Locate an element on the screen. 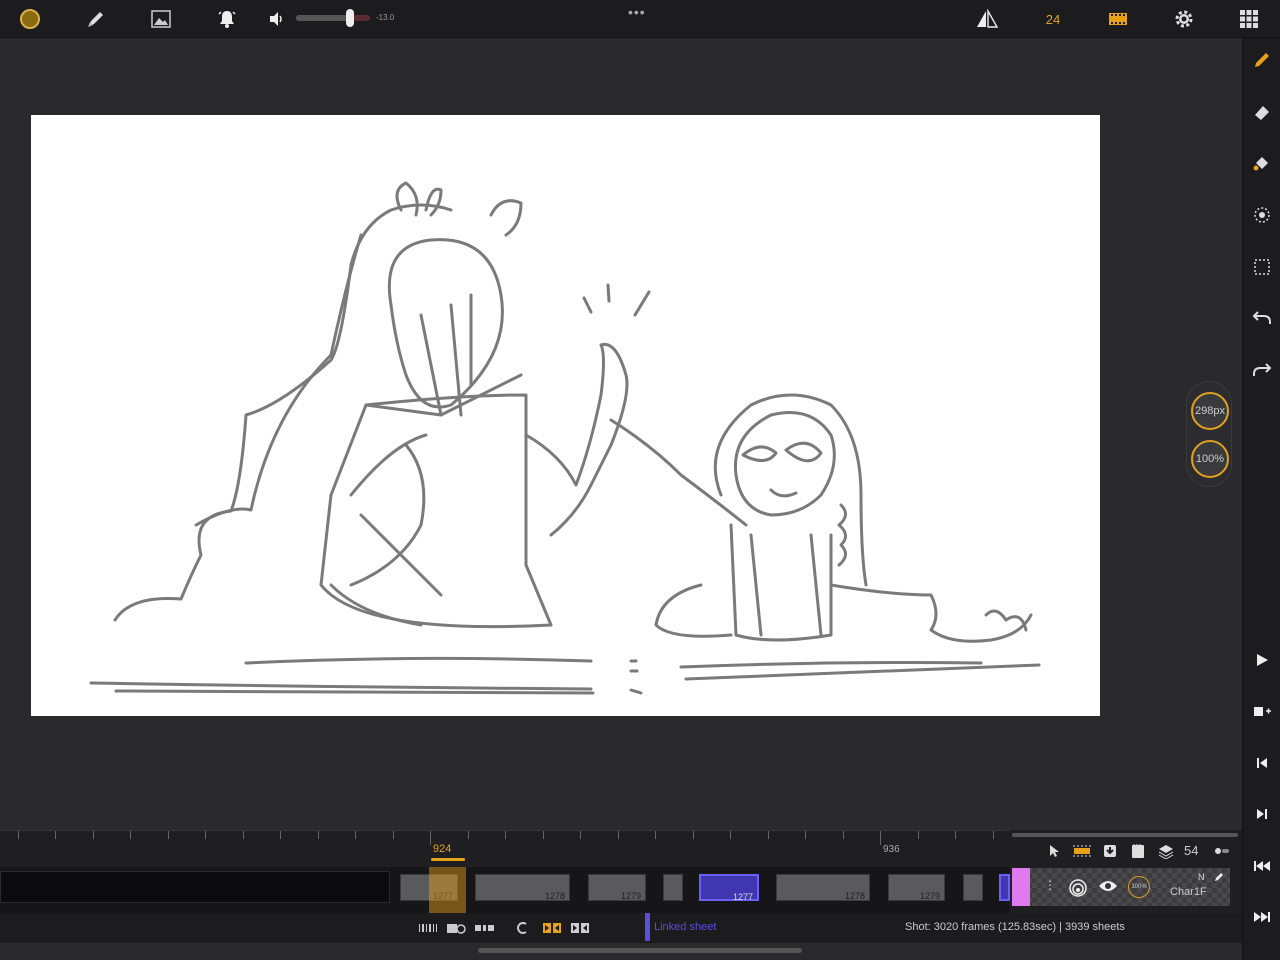 This screenshot has height=960, width=1280. visibility-eye-icon is located at coordinates (1108, 886).